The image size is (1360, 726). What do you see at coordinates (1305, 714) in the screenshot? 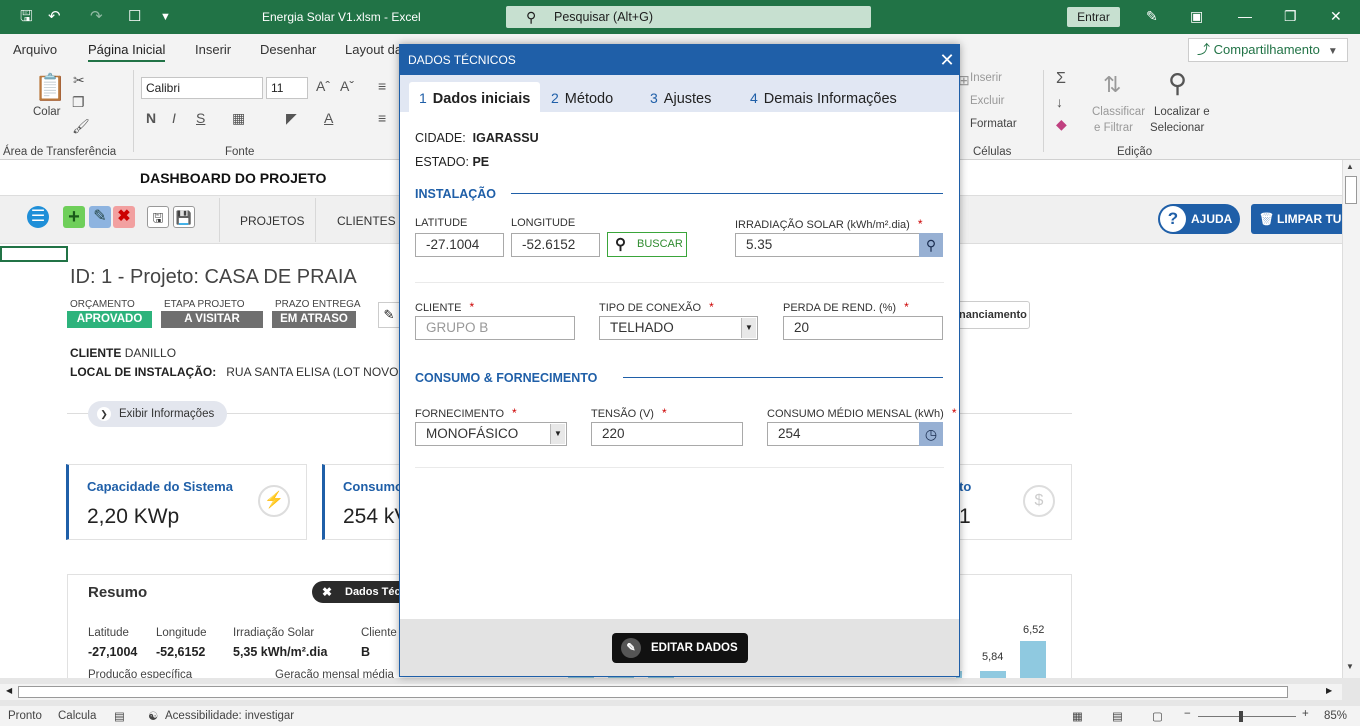
I see `zoom-in-icon: +` at bounding box center [1305, 714].